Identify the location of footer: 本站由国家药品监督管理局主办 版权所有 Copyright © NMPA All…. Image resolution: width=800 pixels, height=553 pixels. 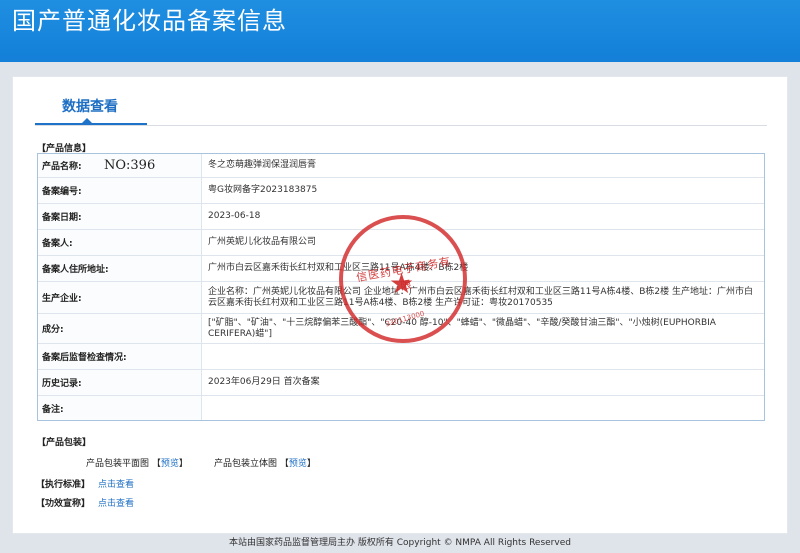
(400, 543).